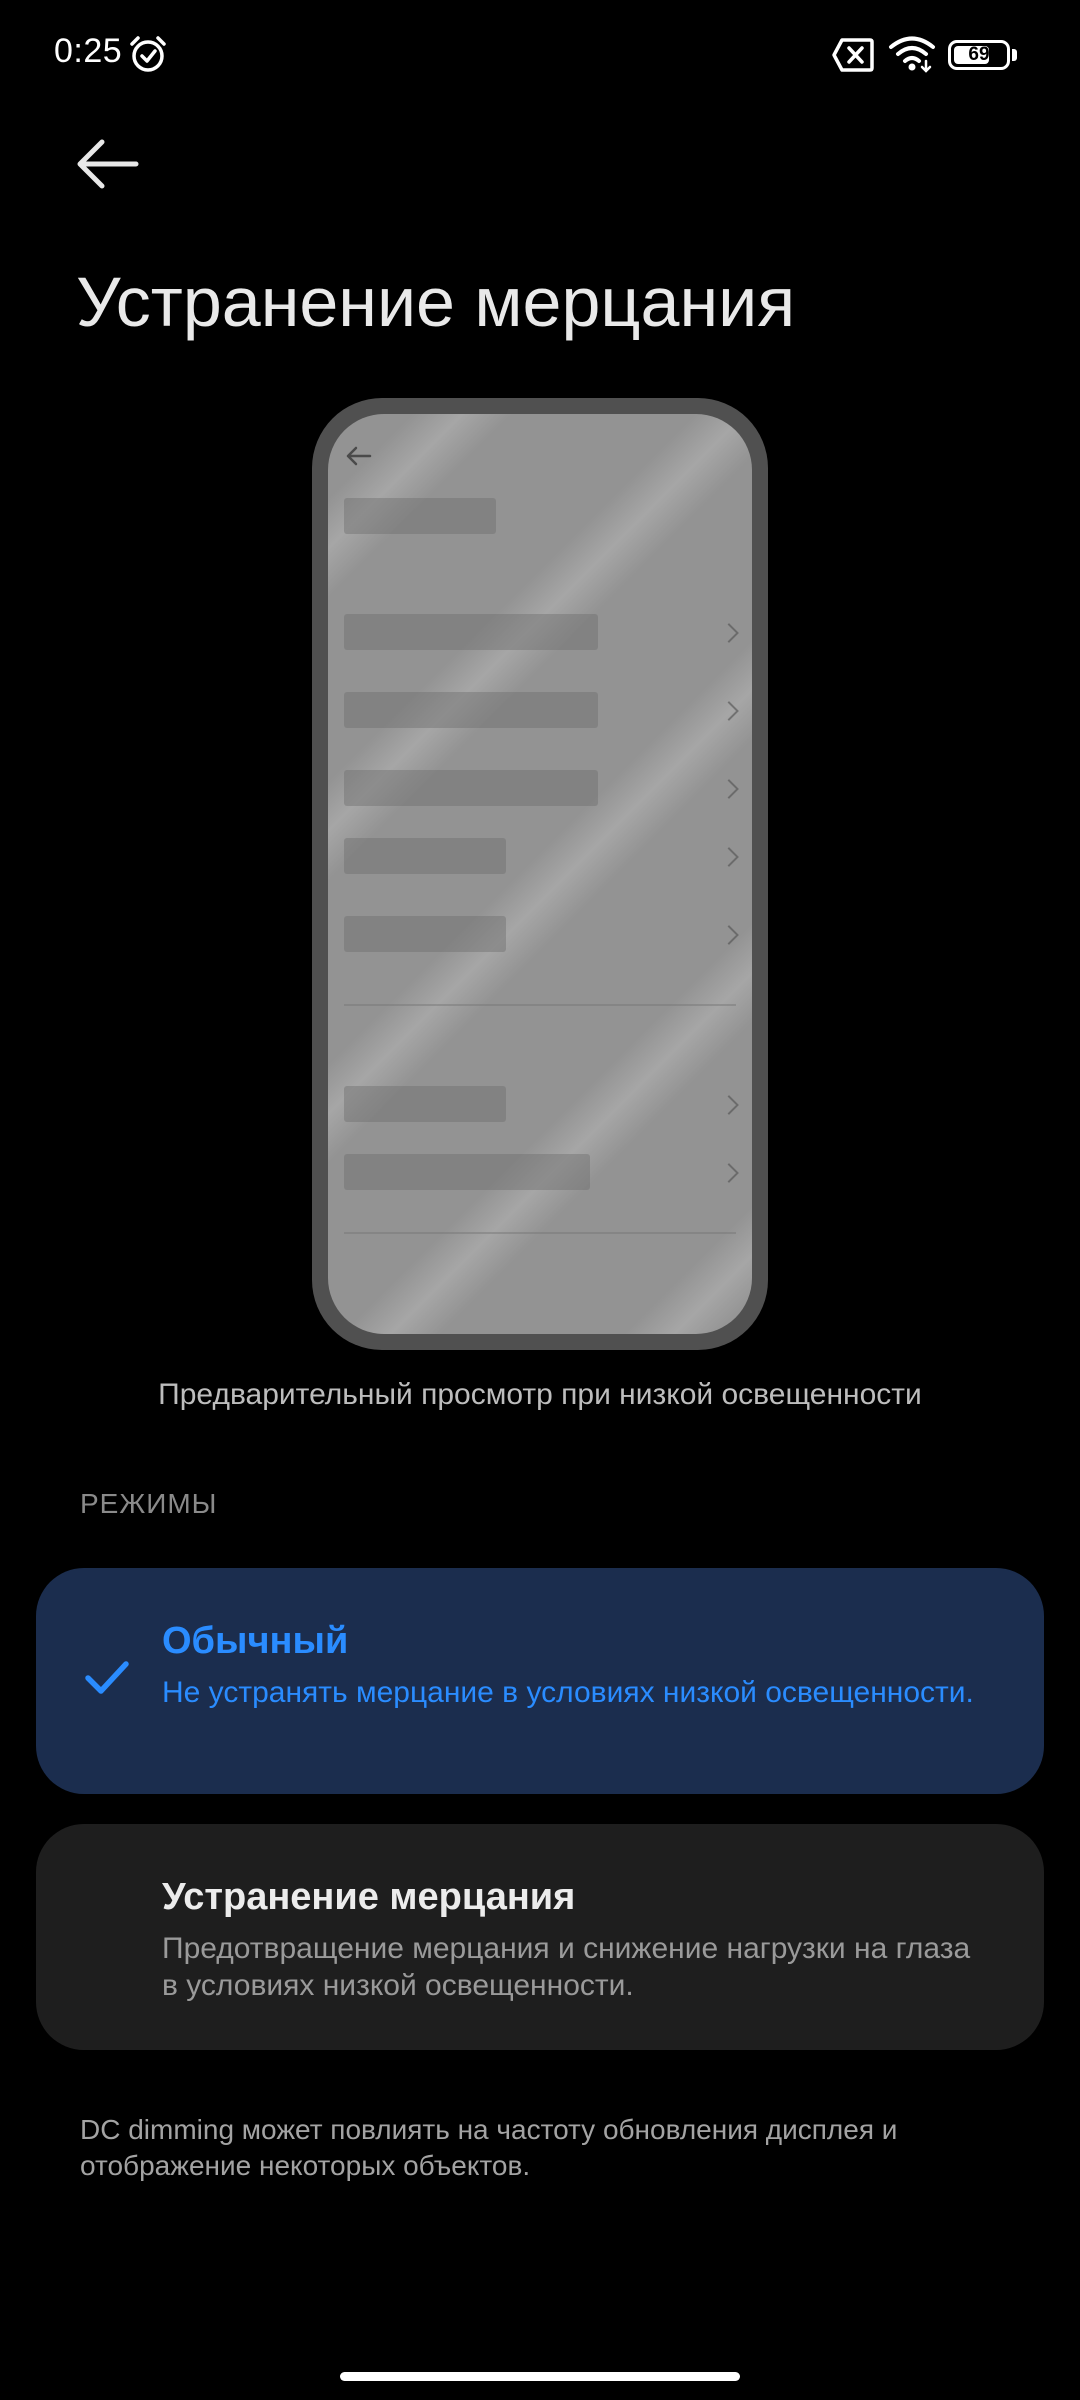 The width and height of the screenshot is (1080, 2400). Describe the element at coordinates (107, 1677) in the screenshot. I see `checkmark-icon` at that location.